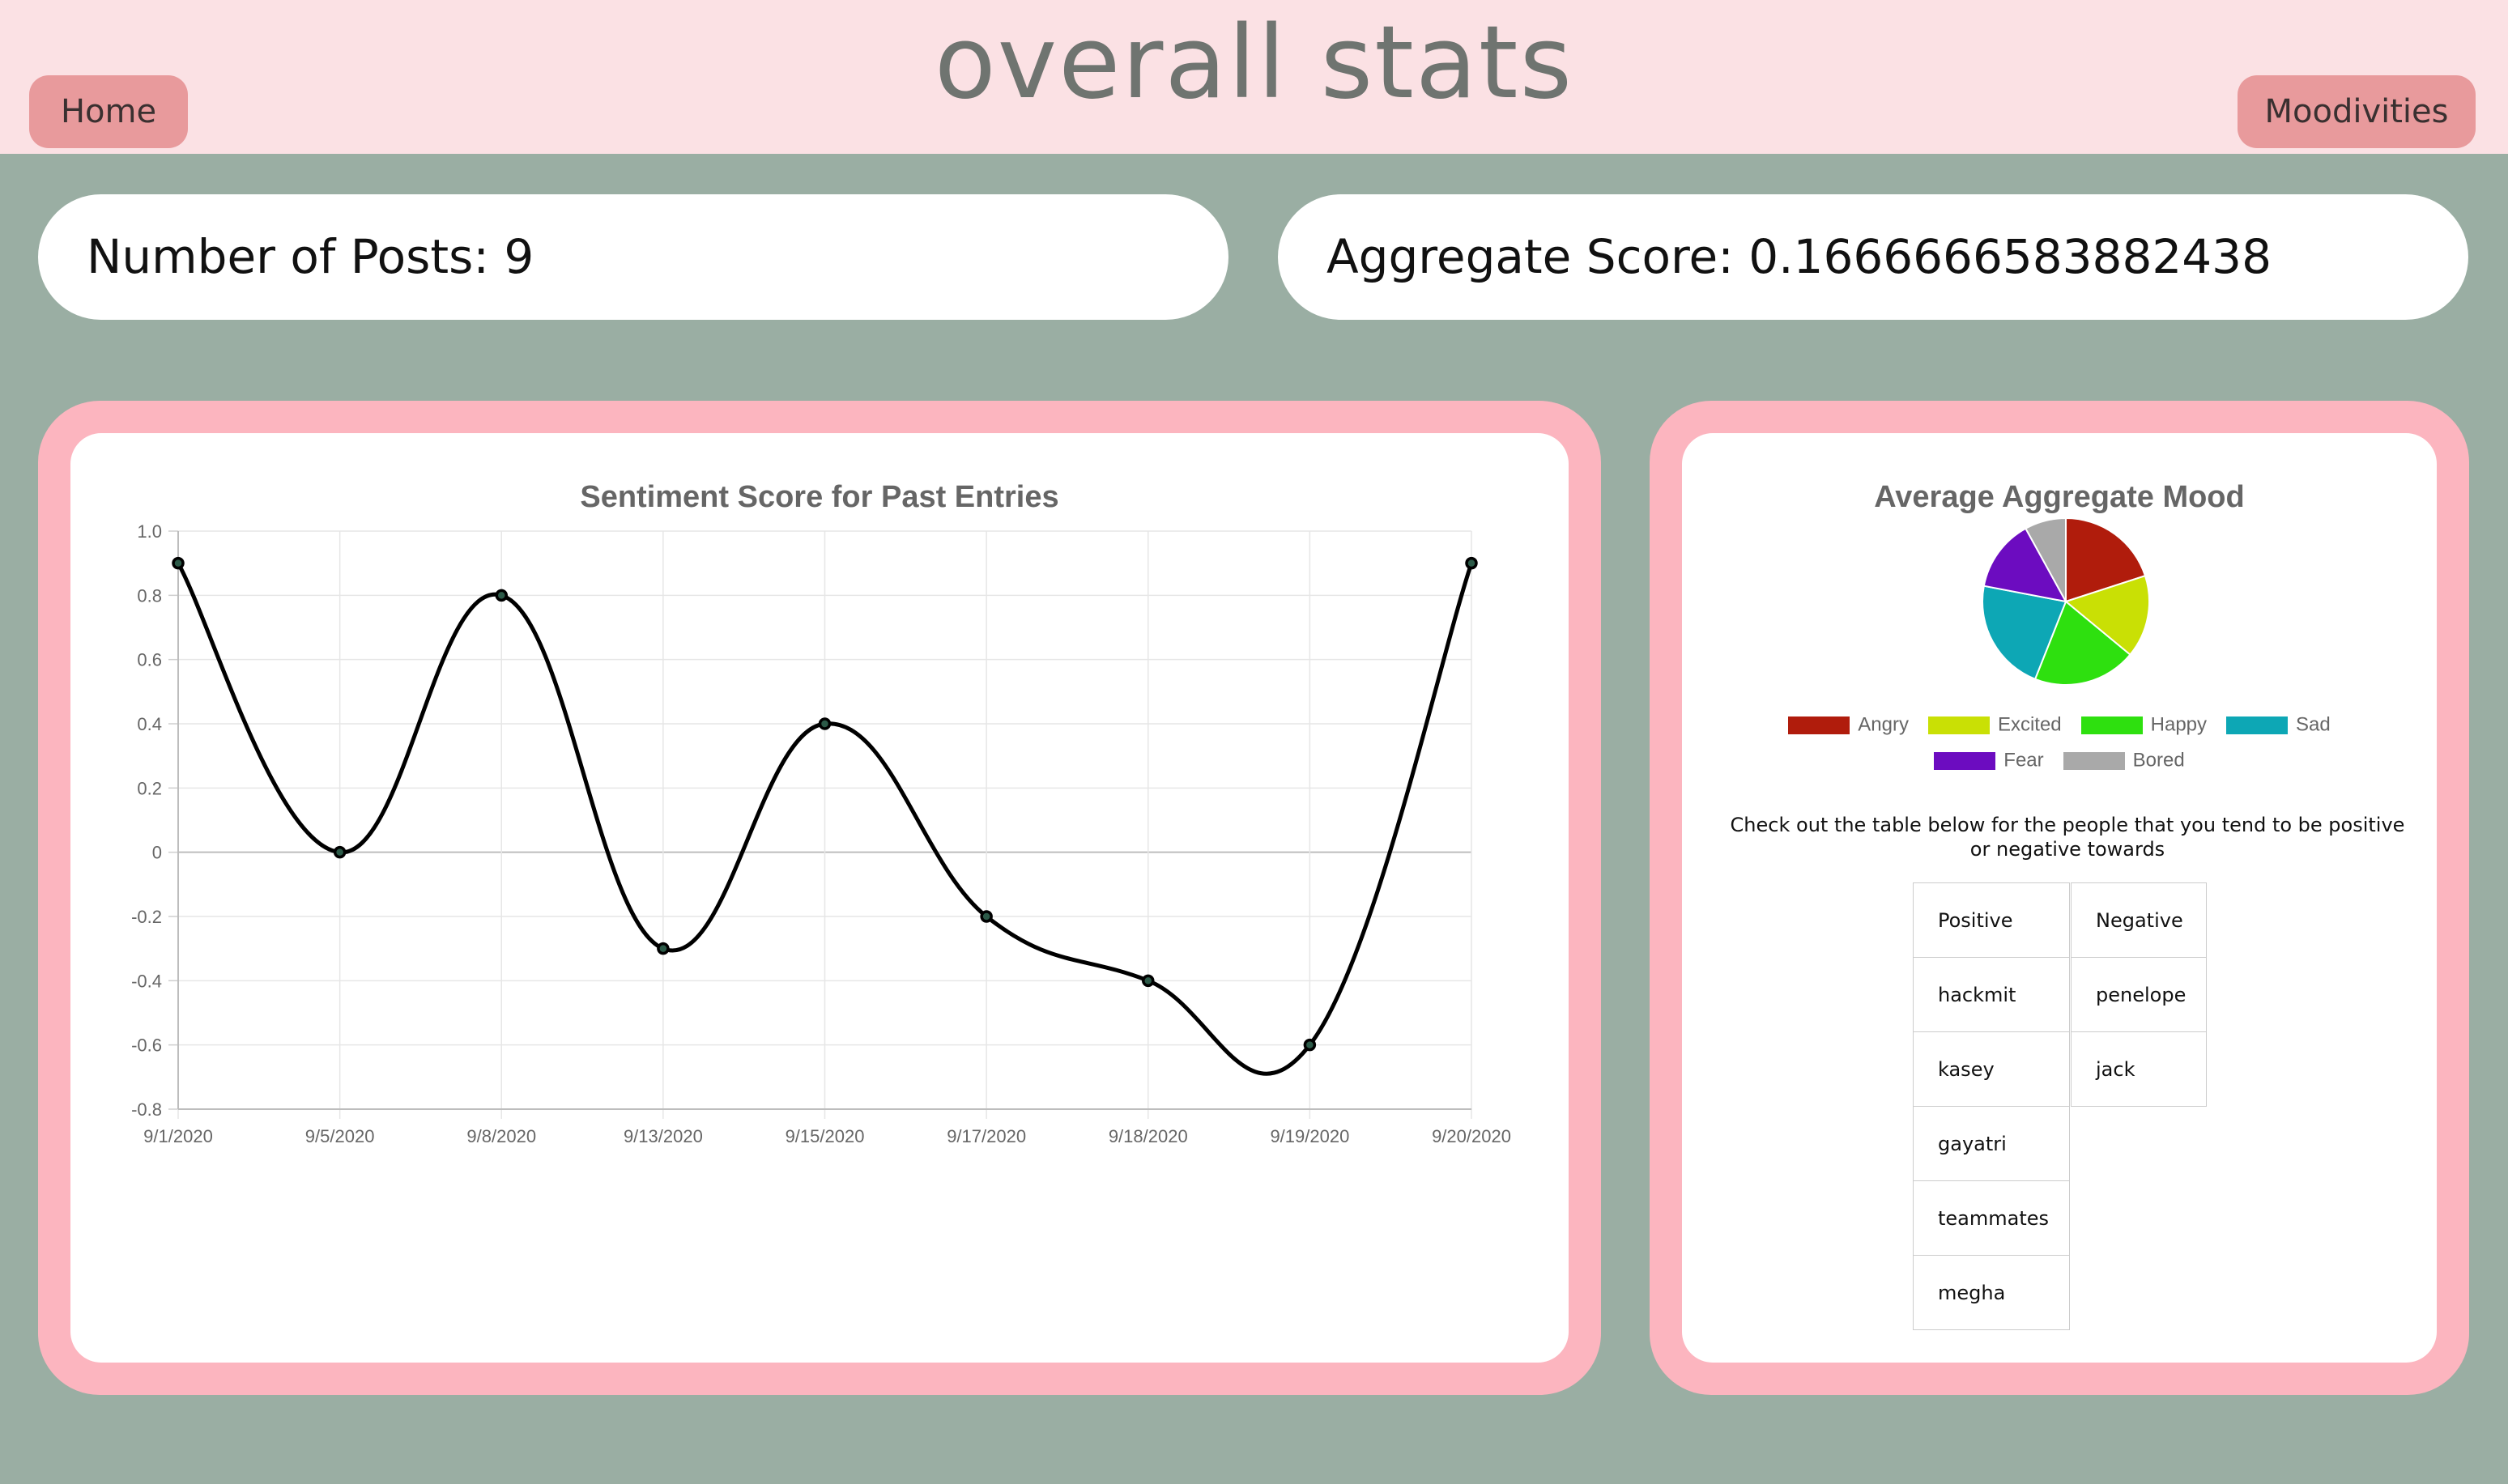  I want to click on legend-item-bored: Bored, so click(2124, 760).